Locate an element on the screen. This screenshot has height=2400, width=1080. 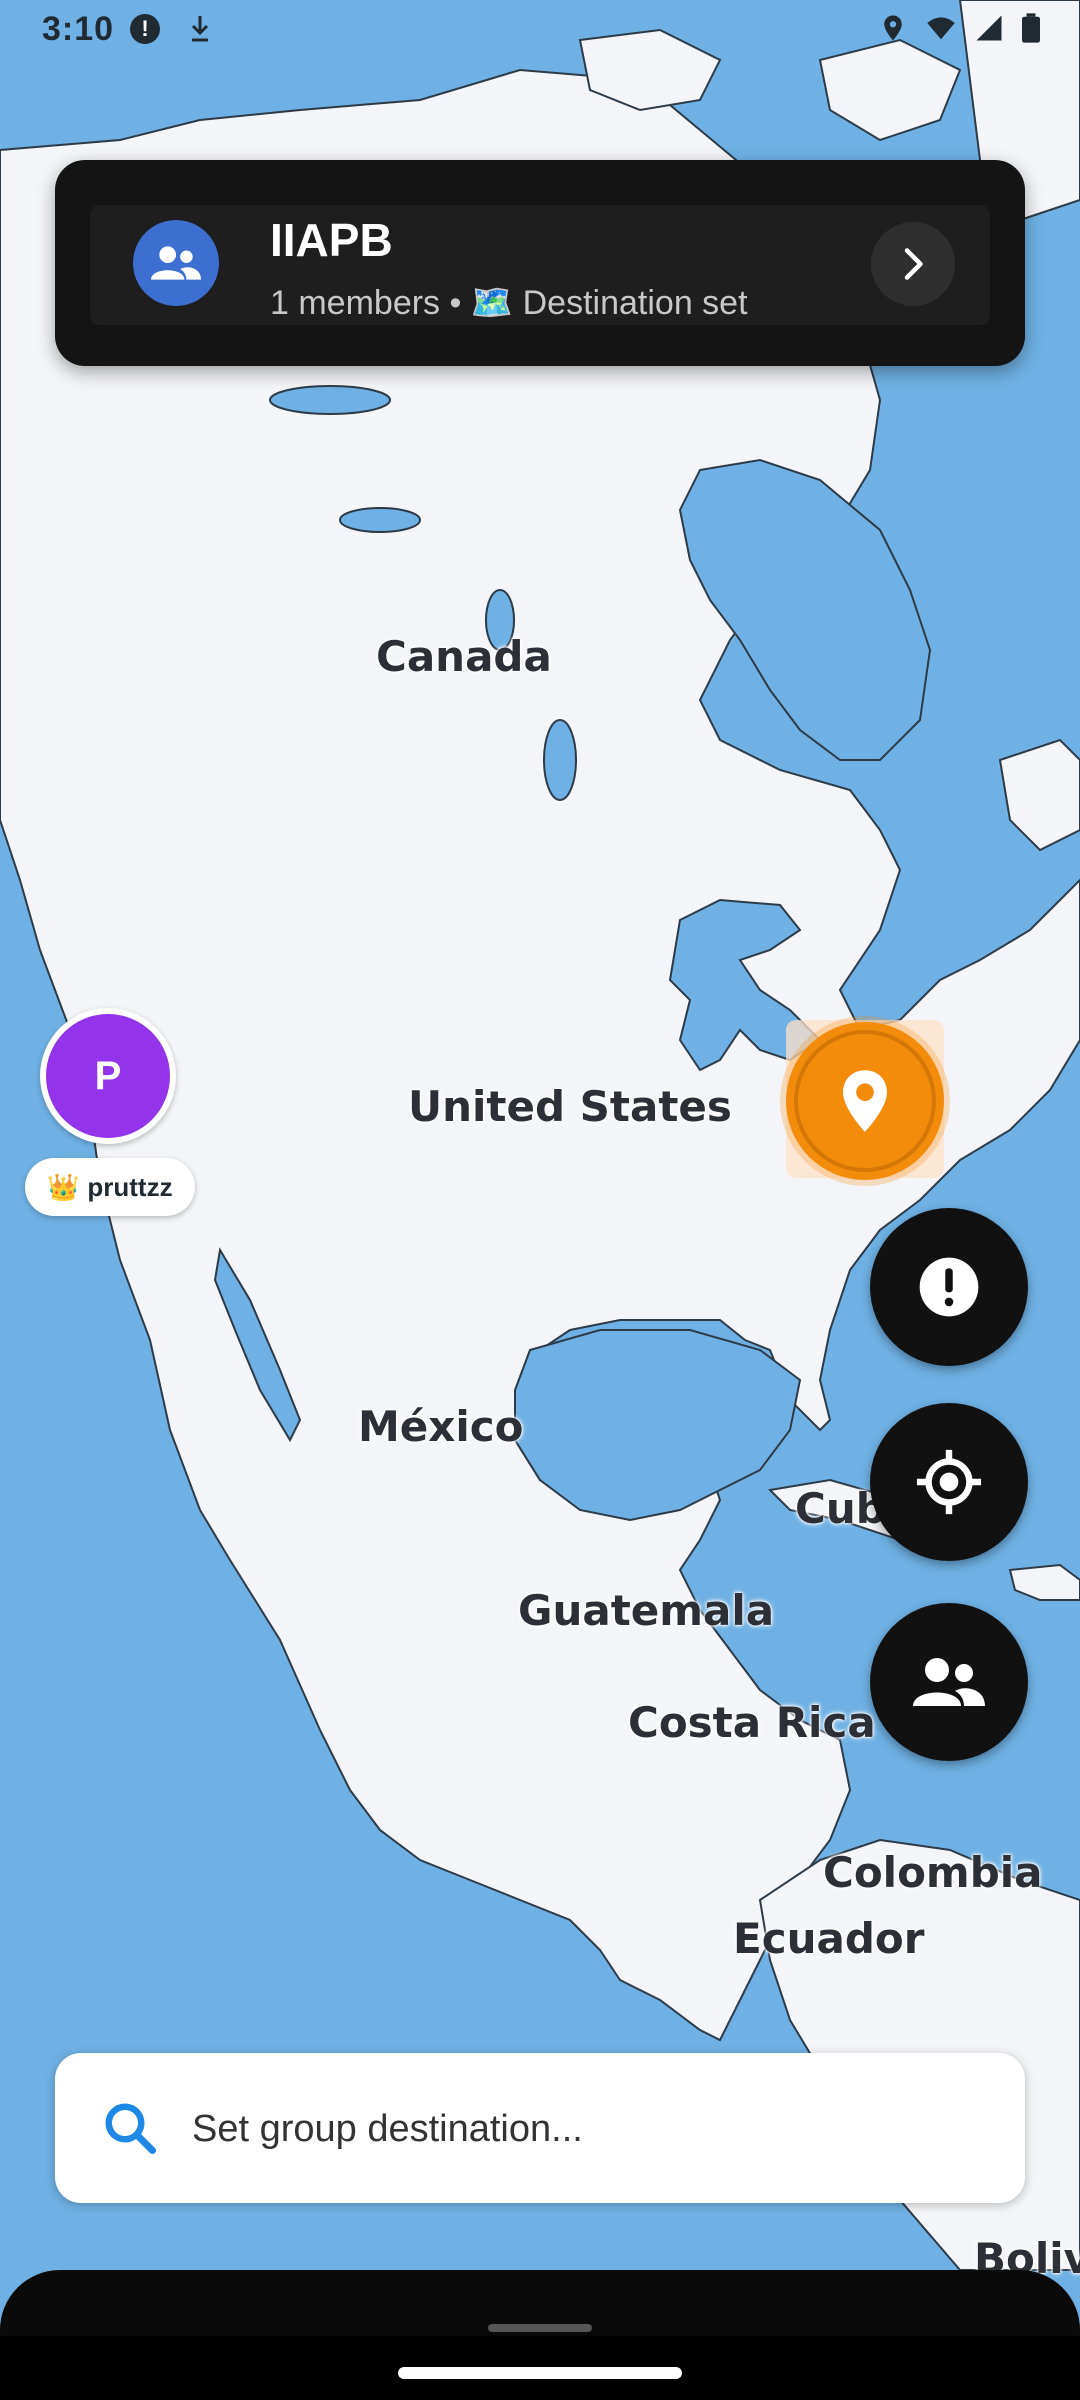
group-card-inner: IIAPB 1 members • 🗺️ Destination set is located at coordinates (540, 265).